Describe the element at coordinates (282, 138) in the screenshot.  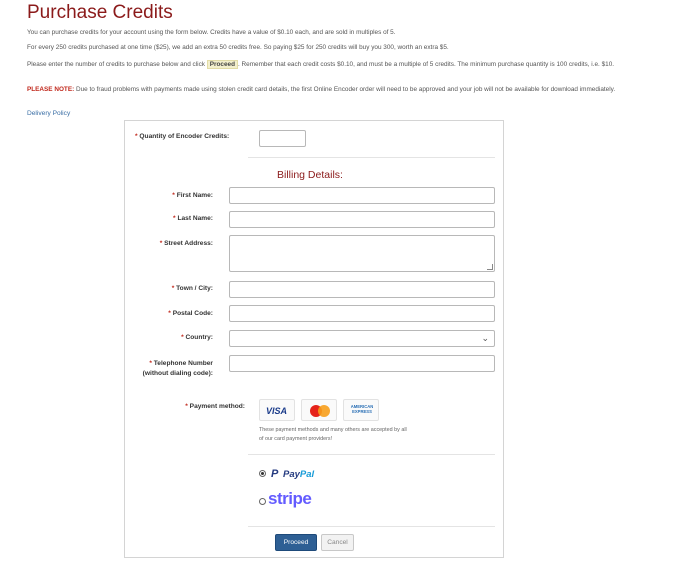
I see `quantity-input` at that location.